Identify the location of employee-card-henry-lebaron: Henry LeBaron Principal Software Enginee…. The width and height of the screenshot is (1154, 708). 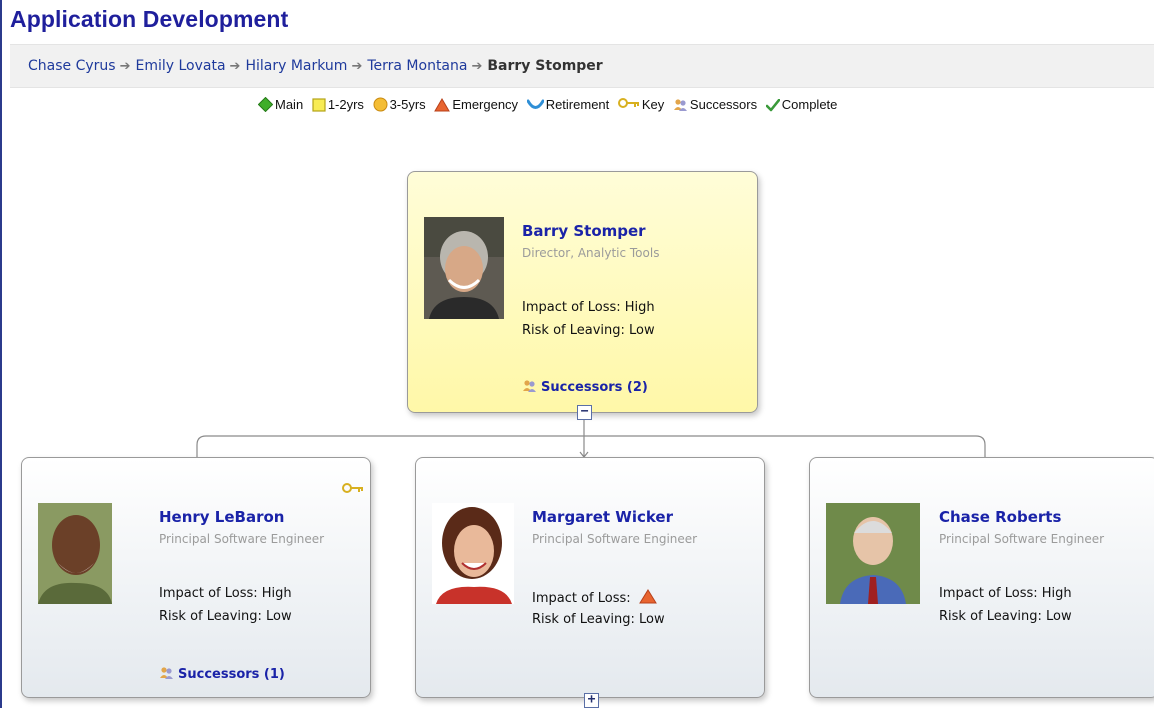
(196, 577).